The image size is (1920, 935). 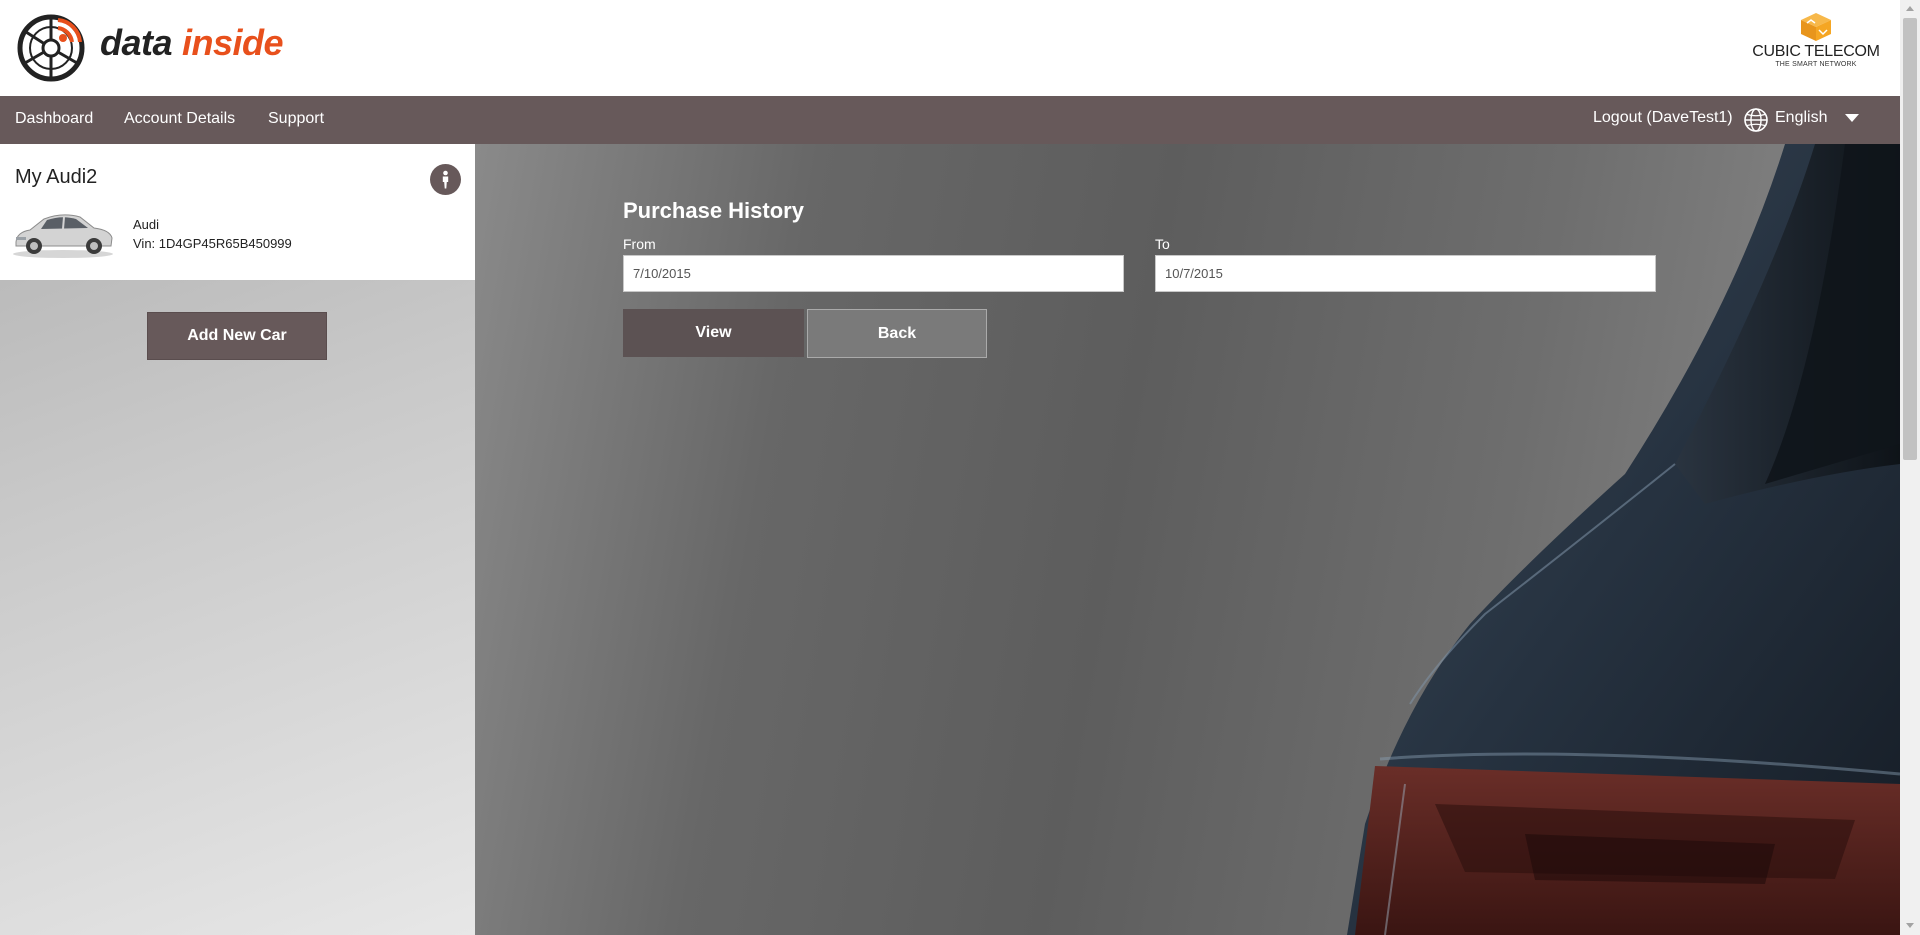 I want to click on car-name: My Audi2, so click(x=56, y=177).